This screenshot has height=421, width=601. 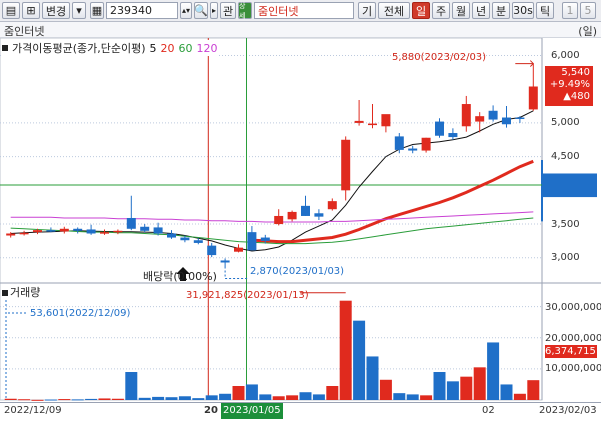 I want to click on current-price-box: 5,540 +9.49% ▲480, so click(x=569, y=86).